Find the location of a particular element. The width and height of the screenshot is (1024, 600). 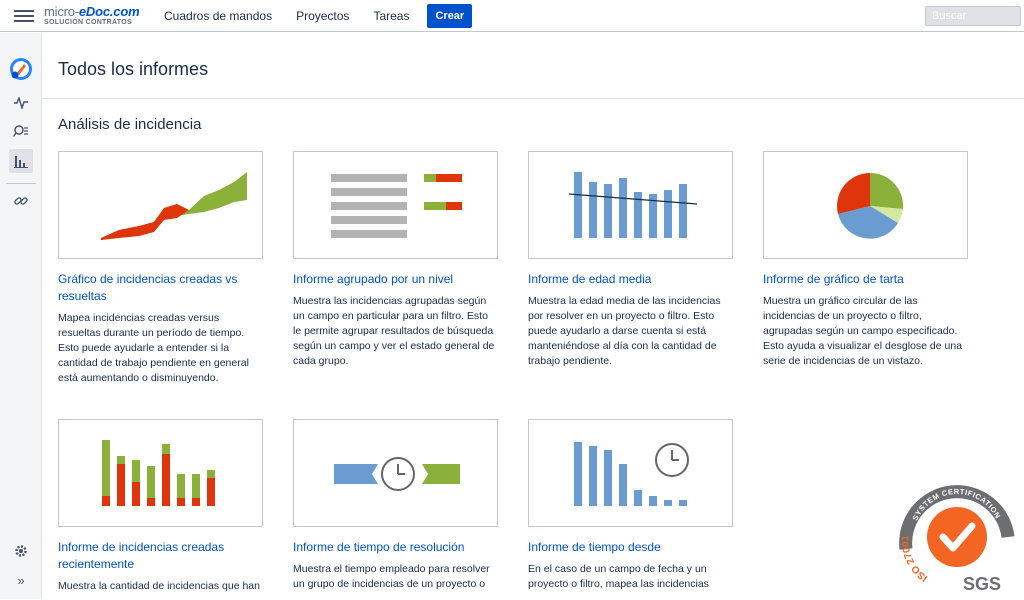

project-sidebar: » is located at coordinates (21, 316).